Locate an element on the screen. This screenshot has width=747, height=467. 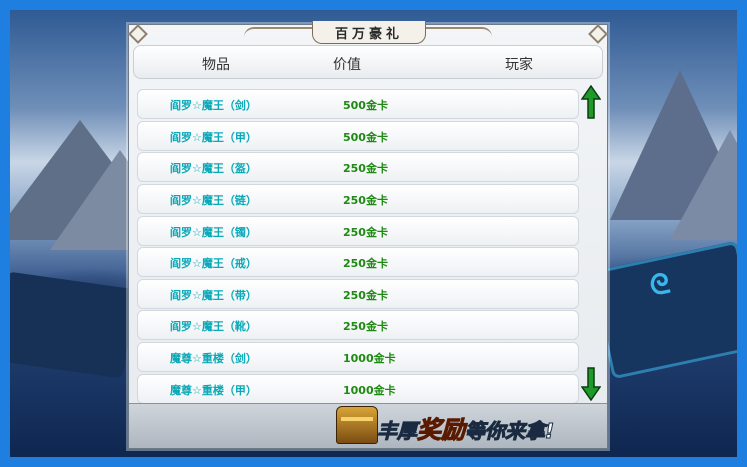
reward-banner-bar: 丰厚奖励等你来拿! is located at coordinates (368, 425).